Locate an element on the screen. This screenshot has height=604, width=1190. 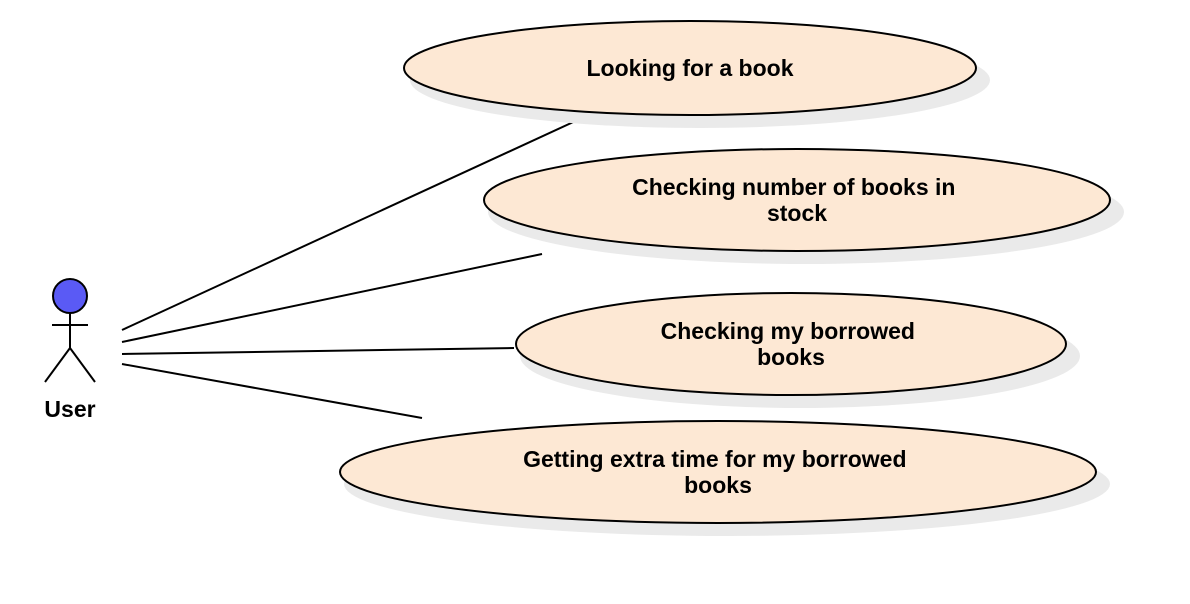
use-case-label-line: Checking my borrowed is located at coordinates (788, 331).